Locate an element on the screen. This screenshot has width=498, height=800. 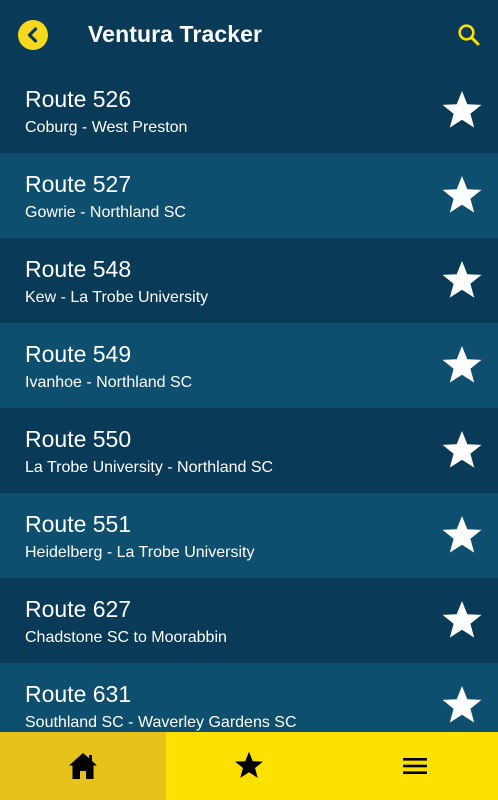
app-bar: Ventura Tracker is located at coordinates (249, 34).